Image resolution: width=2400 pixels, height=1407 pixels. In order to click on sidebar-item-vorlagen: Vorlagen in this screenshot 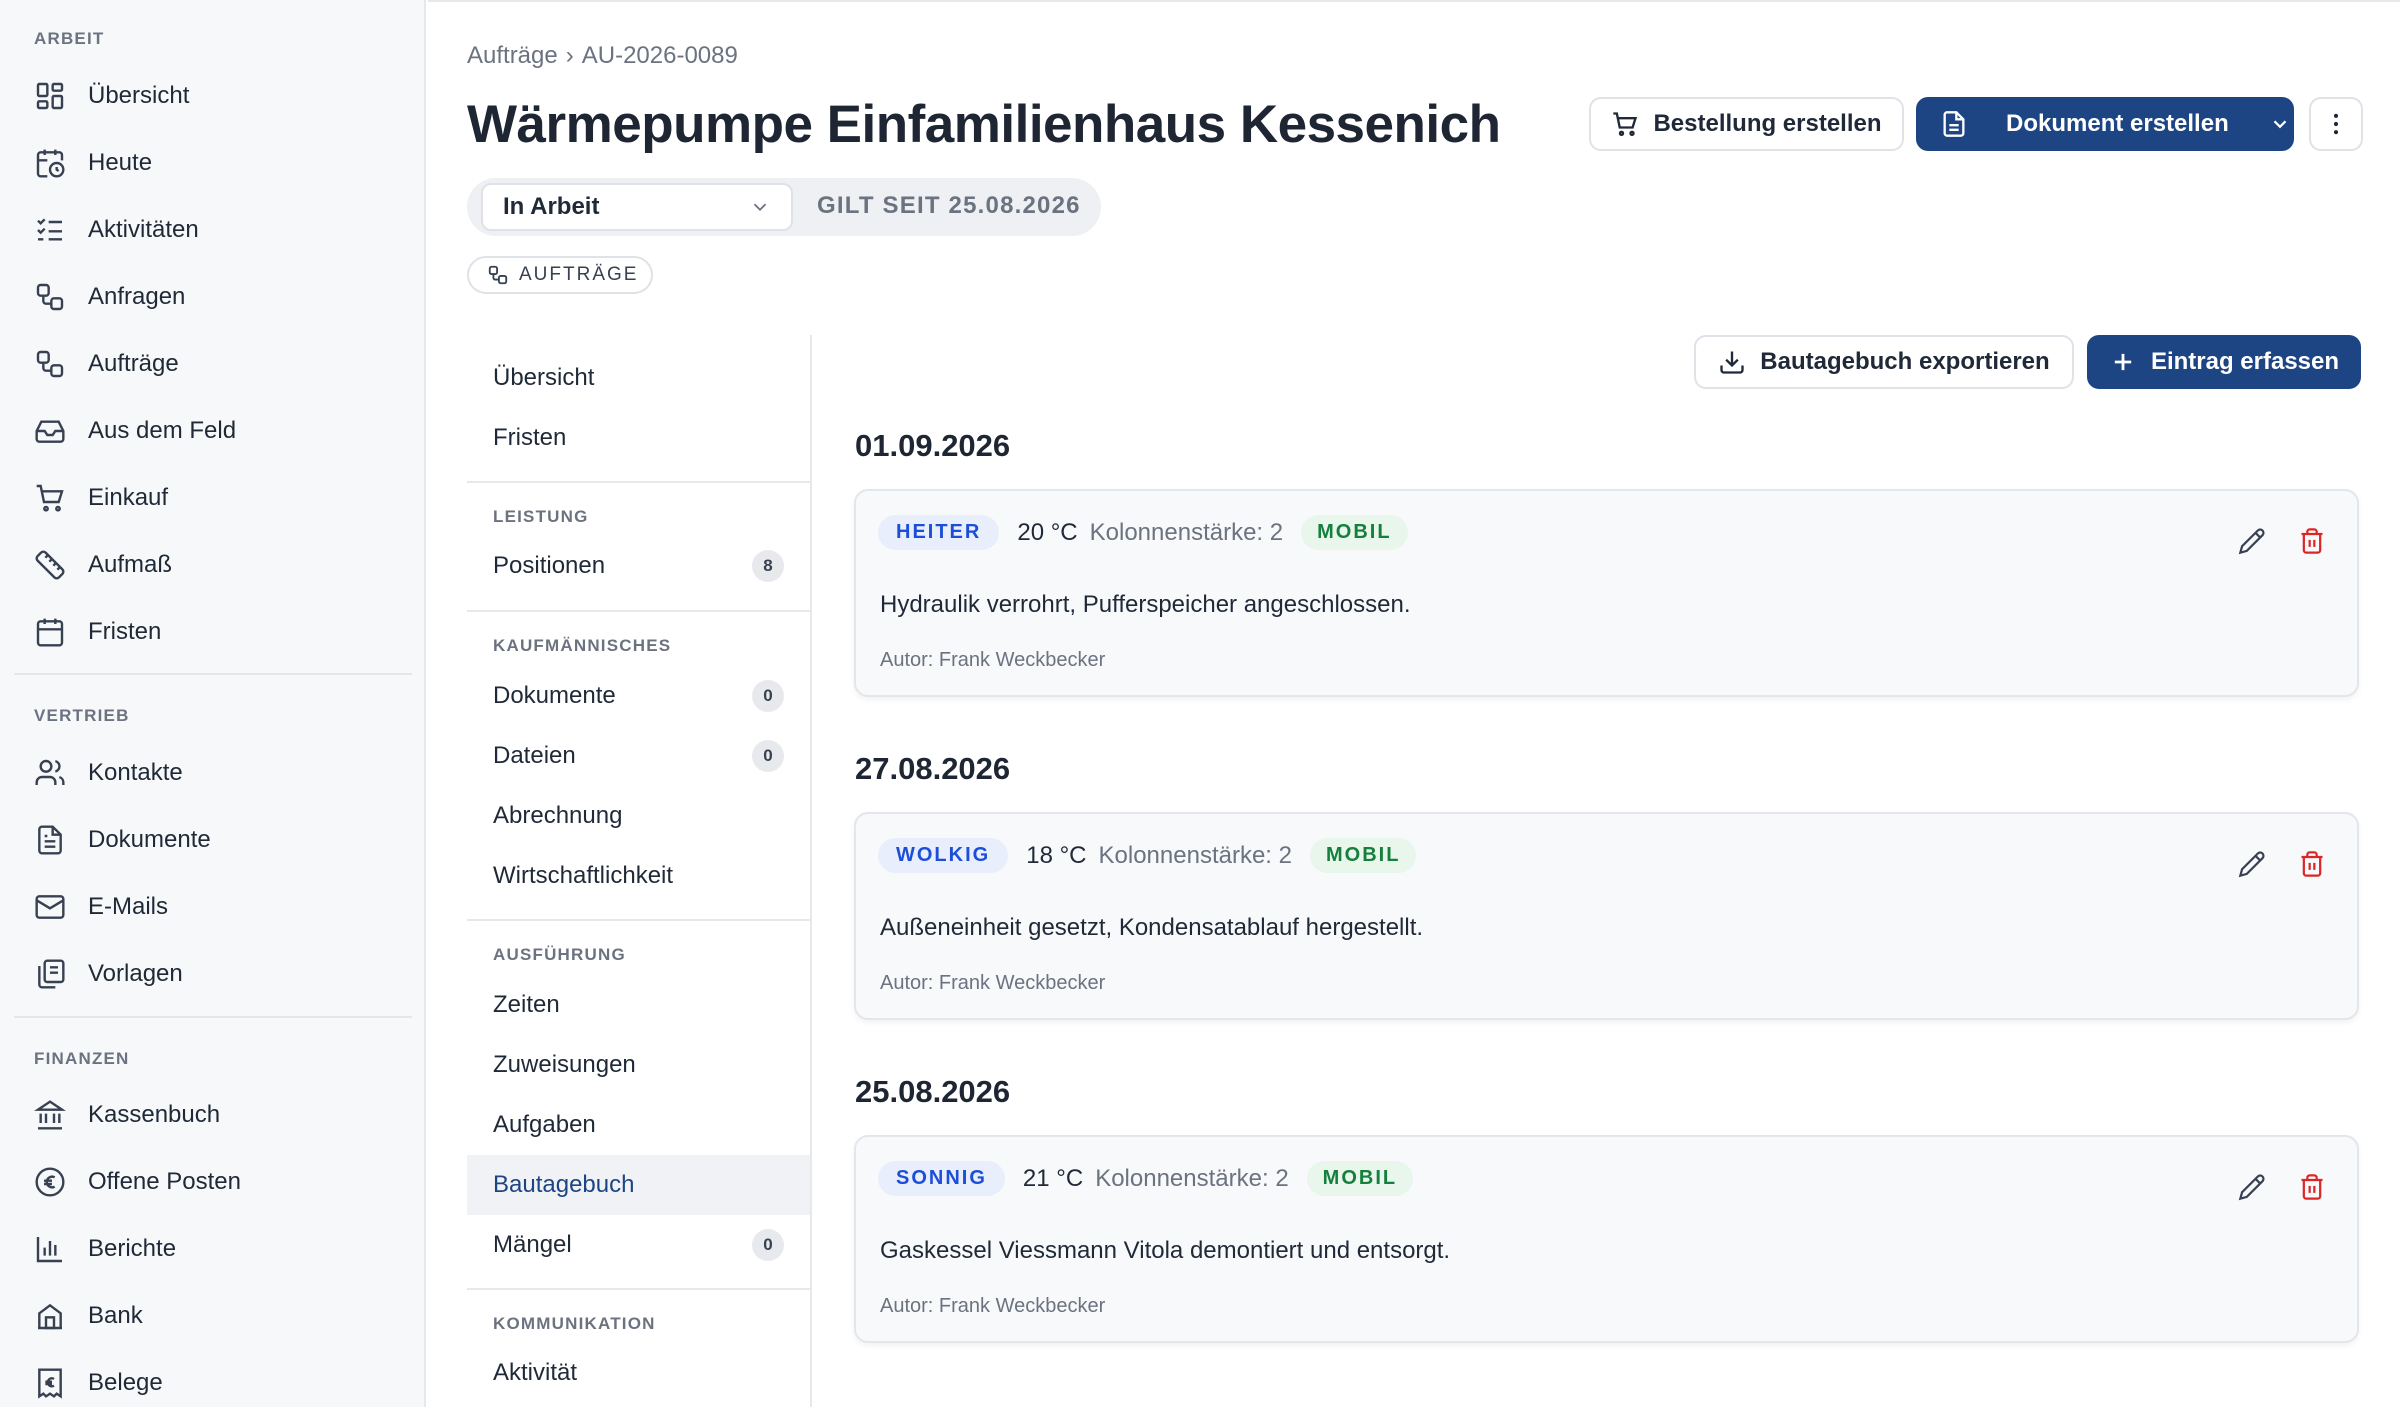, I will do `click(219, 974)`.